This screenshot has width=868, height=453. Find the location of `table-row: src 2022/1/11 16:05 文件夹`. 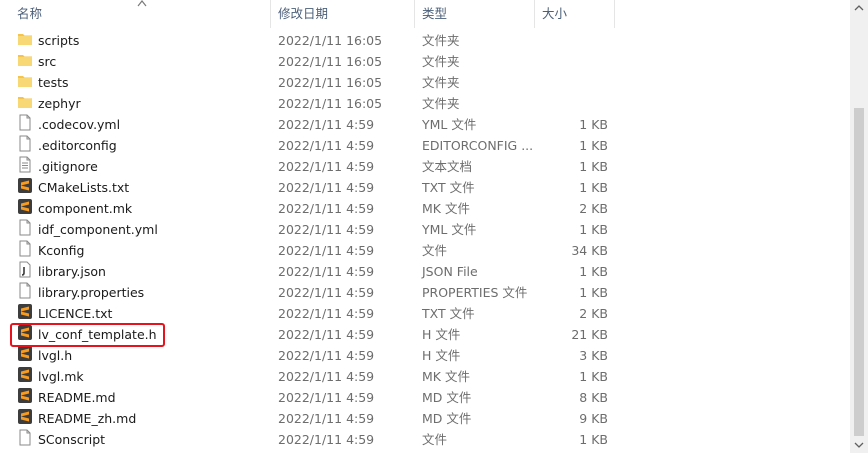

table-row: src 2022/1/11 16:05 文件夹 is located at coordinates (425, 61).